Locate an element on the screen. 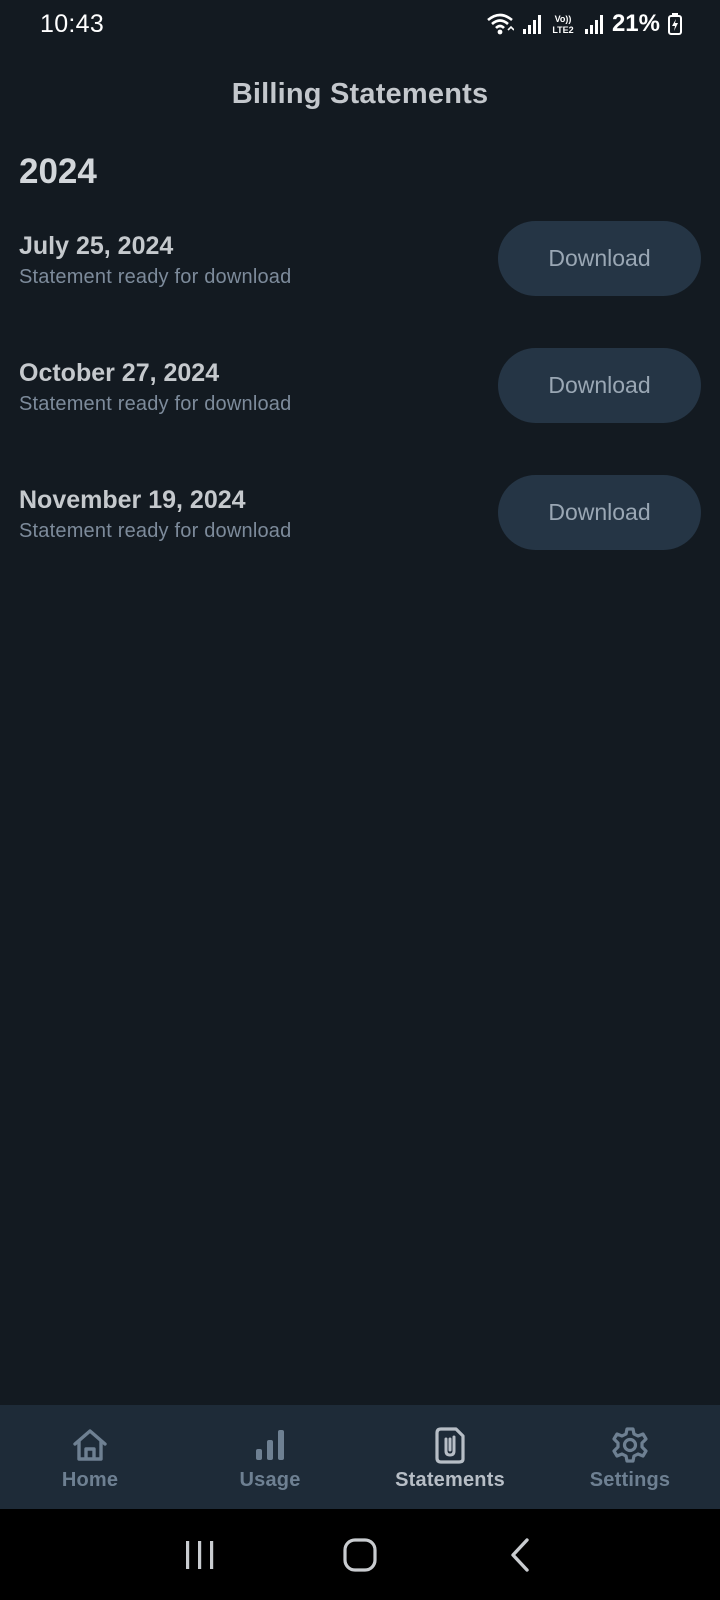  page-title: Billing Statements is located at coordinates (360, 94).